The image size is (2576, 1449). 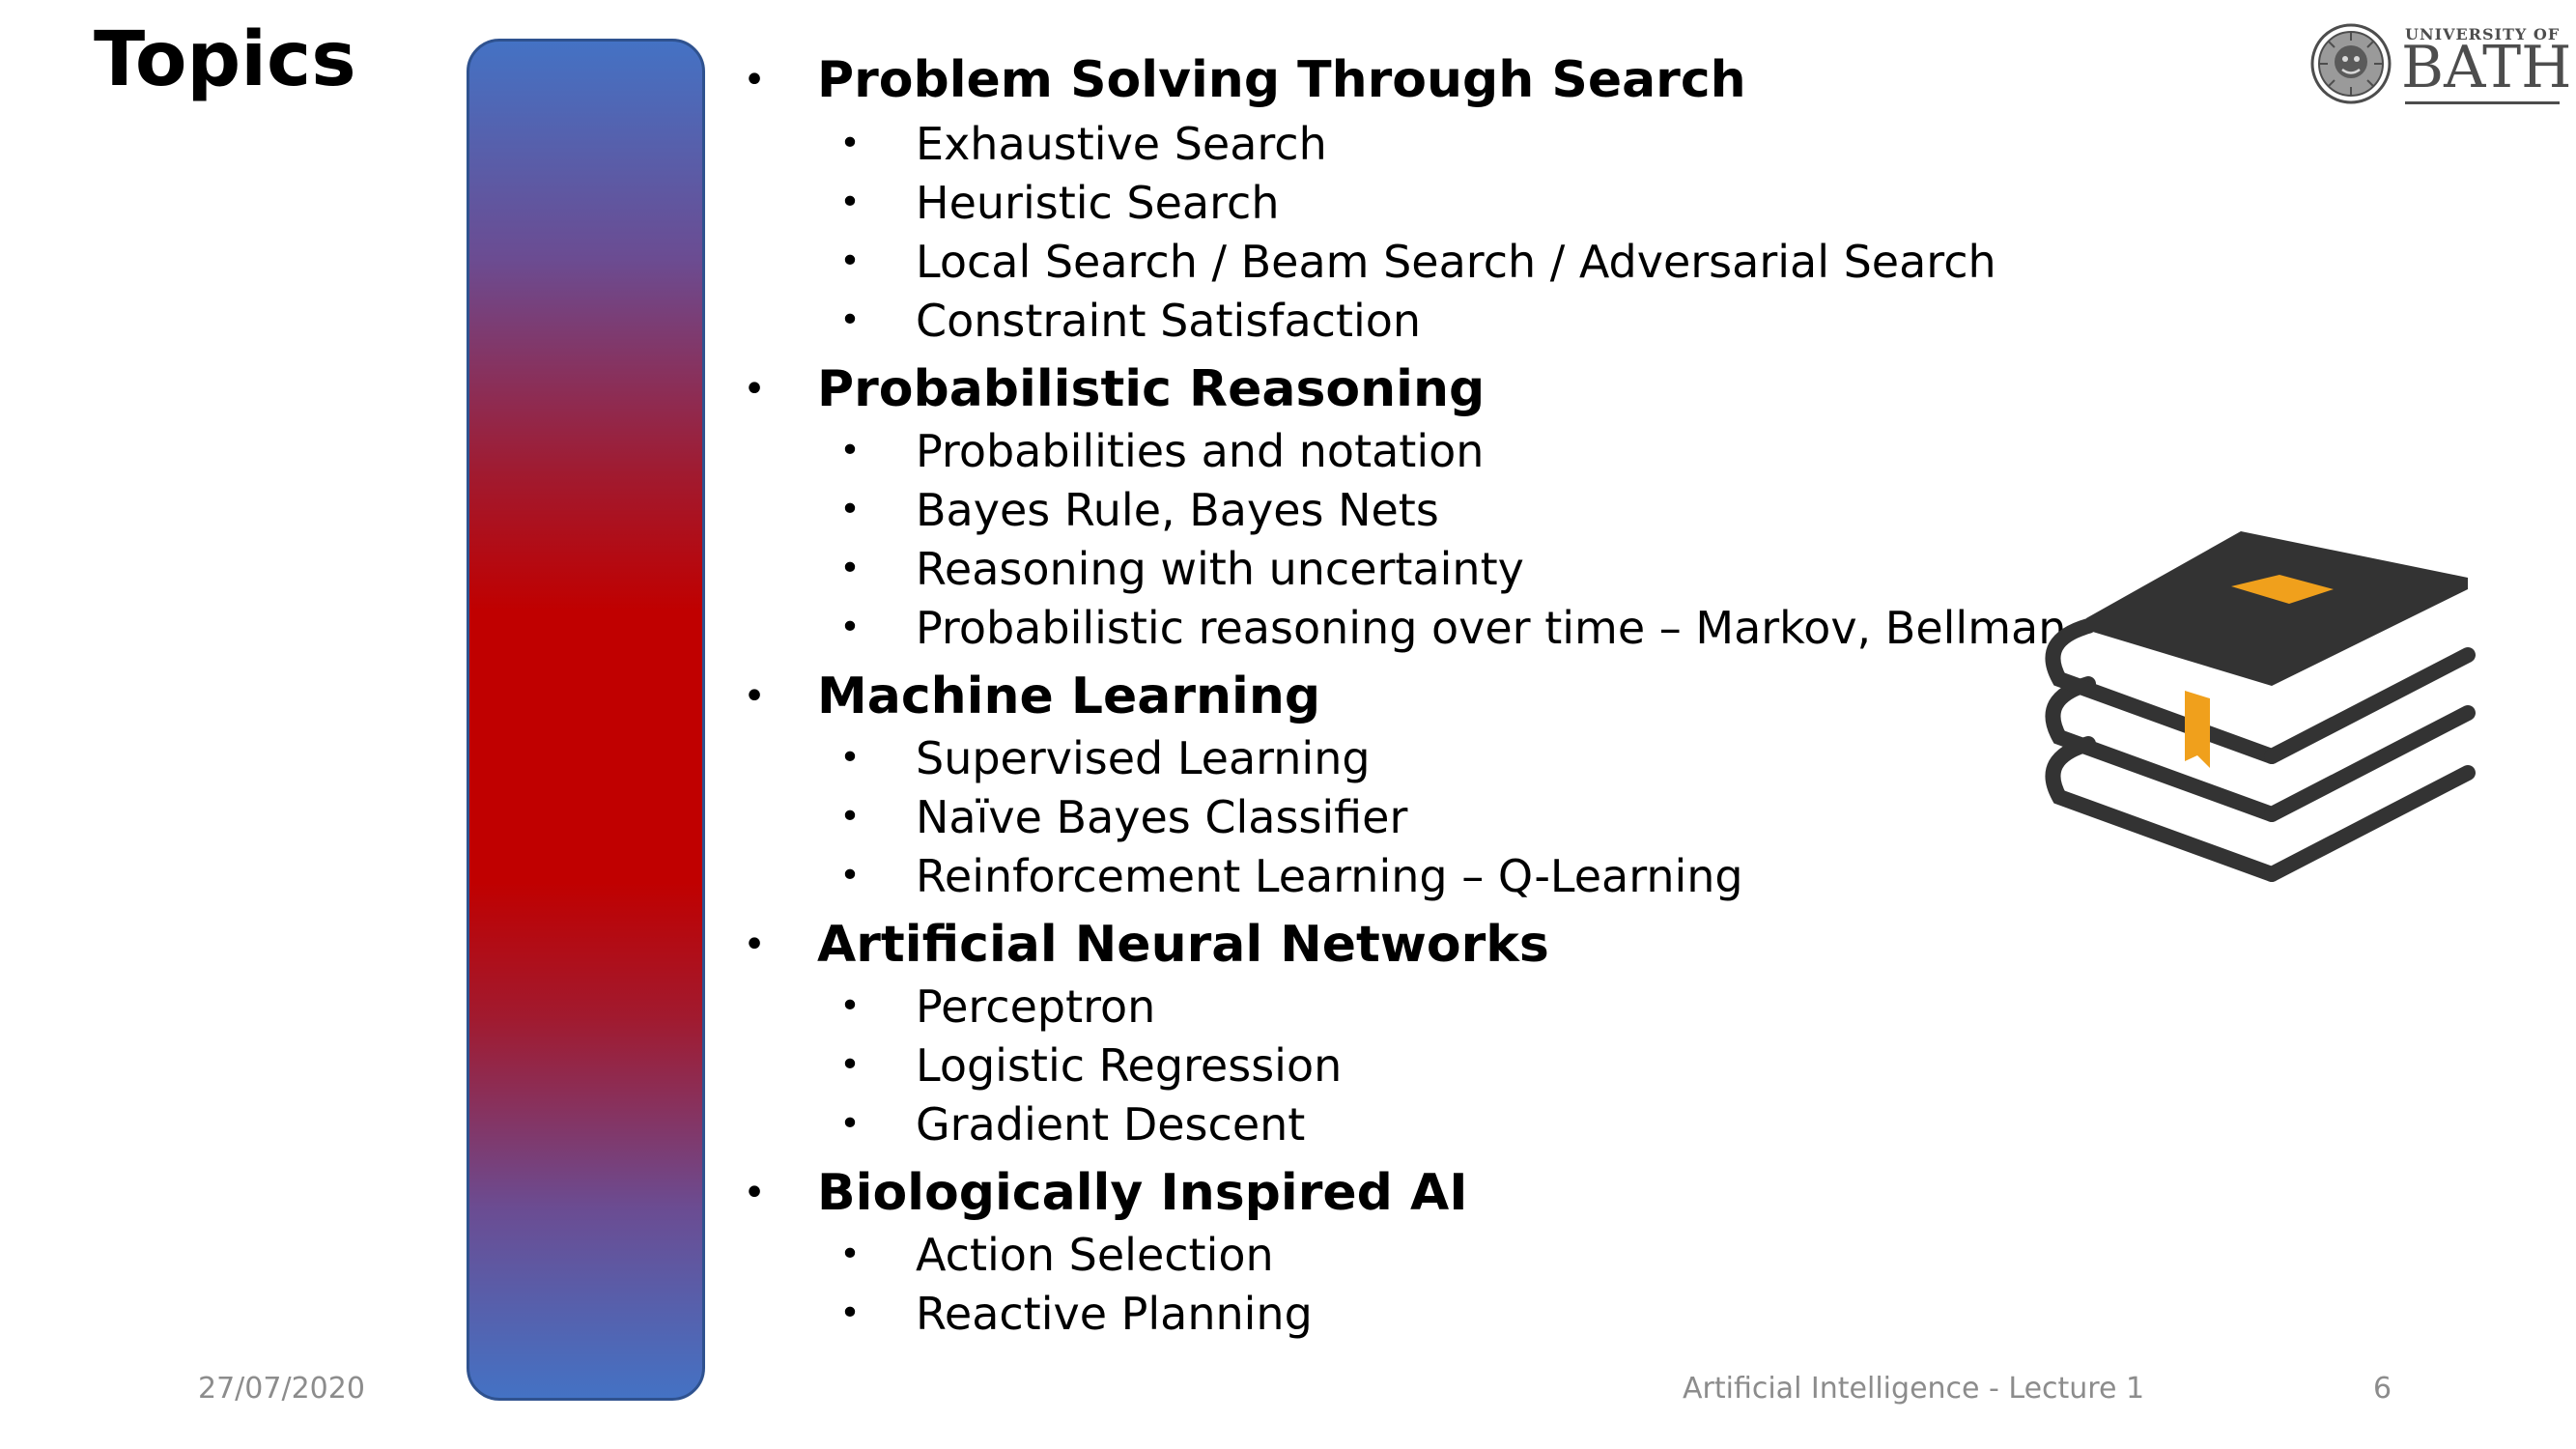 What do you see at coordinates (1036, 1006) in the screenshot?
I see `list-item-text: Perceptron` at bounding box center [1036, 1006].